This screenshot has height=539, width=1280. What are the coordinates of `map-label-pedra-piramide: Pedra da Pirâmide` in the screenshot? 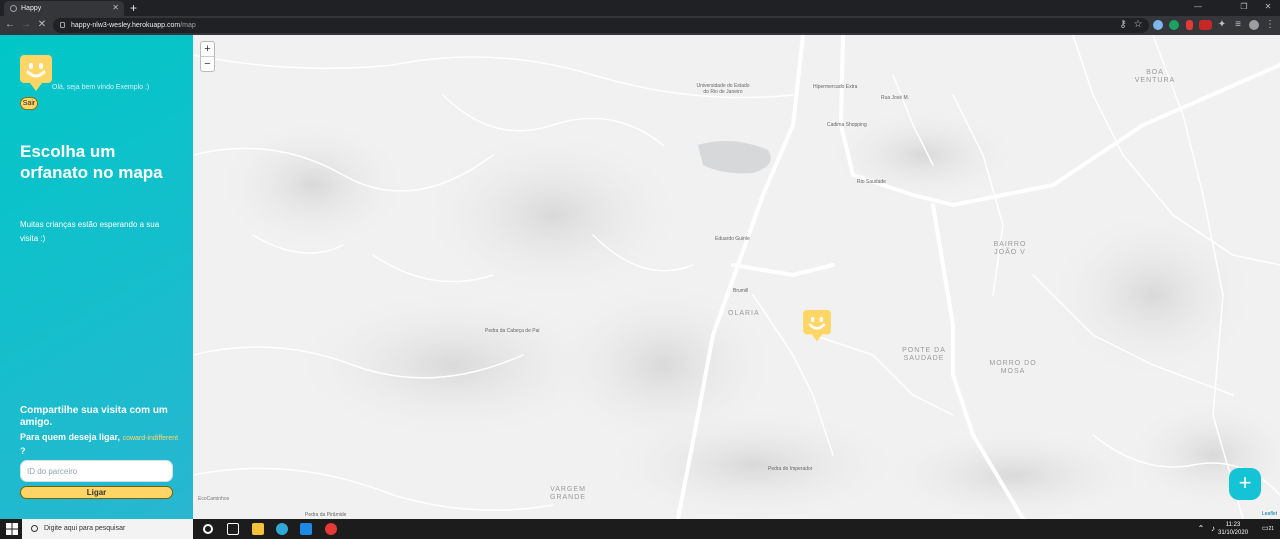 It's located at (326, 515).